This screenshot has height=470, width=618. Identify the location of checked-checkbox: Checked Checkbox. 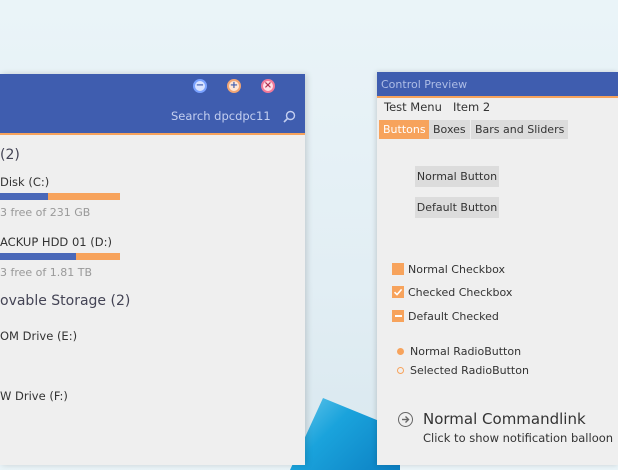
(452, 292).